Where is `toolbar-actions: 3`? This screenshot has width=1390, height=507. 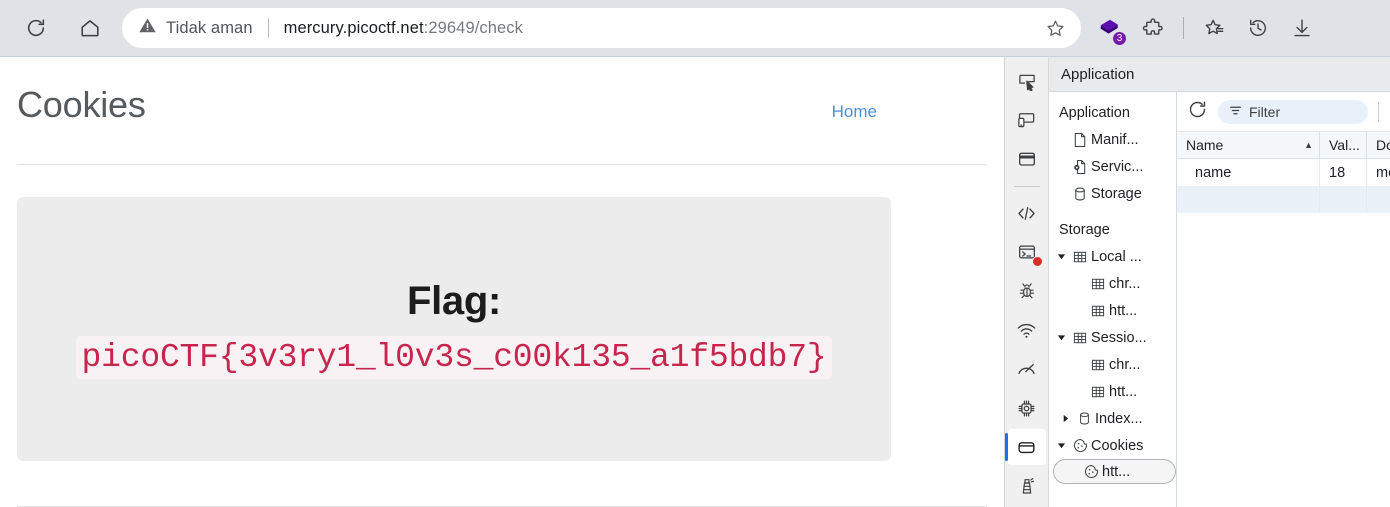 toolbar-actions: 3 is located at coordinates (1201, 28).